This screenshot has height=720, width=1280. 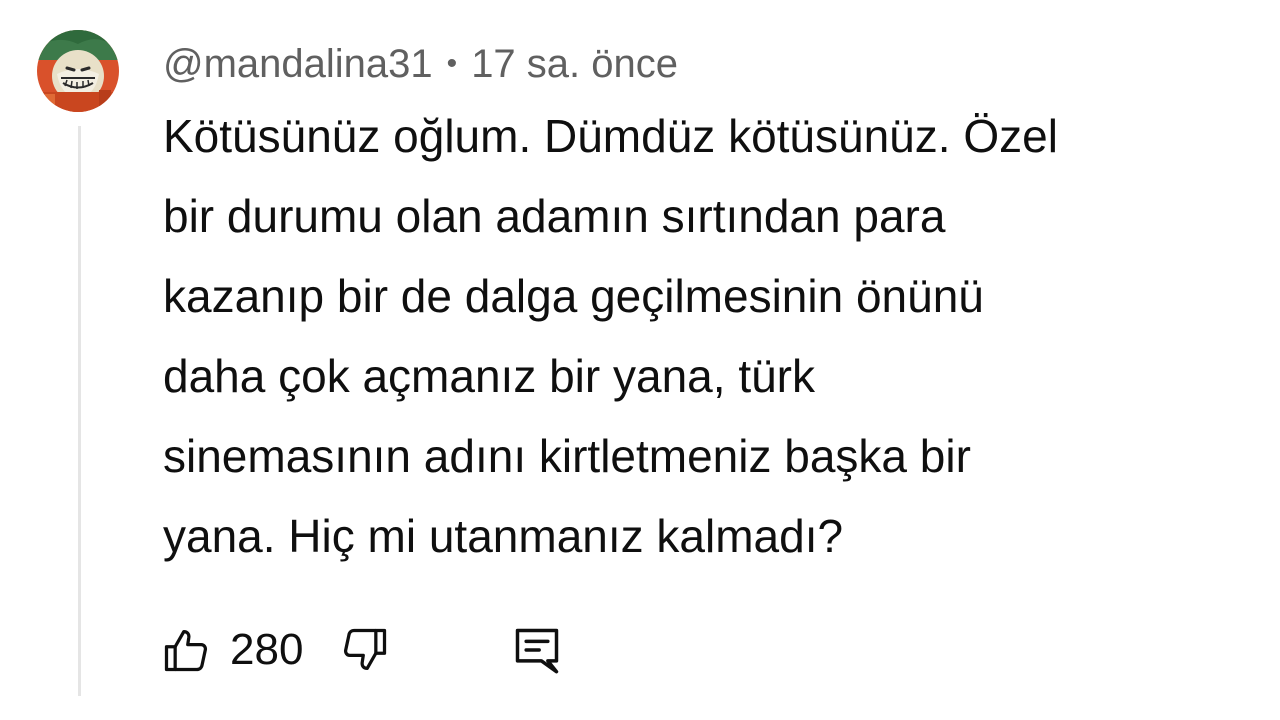 I want to click on dislike-button, so click(x=365, y=650).